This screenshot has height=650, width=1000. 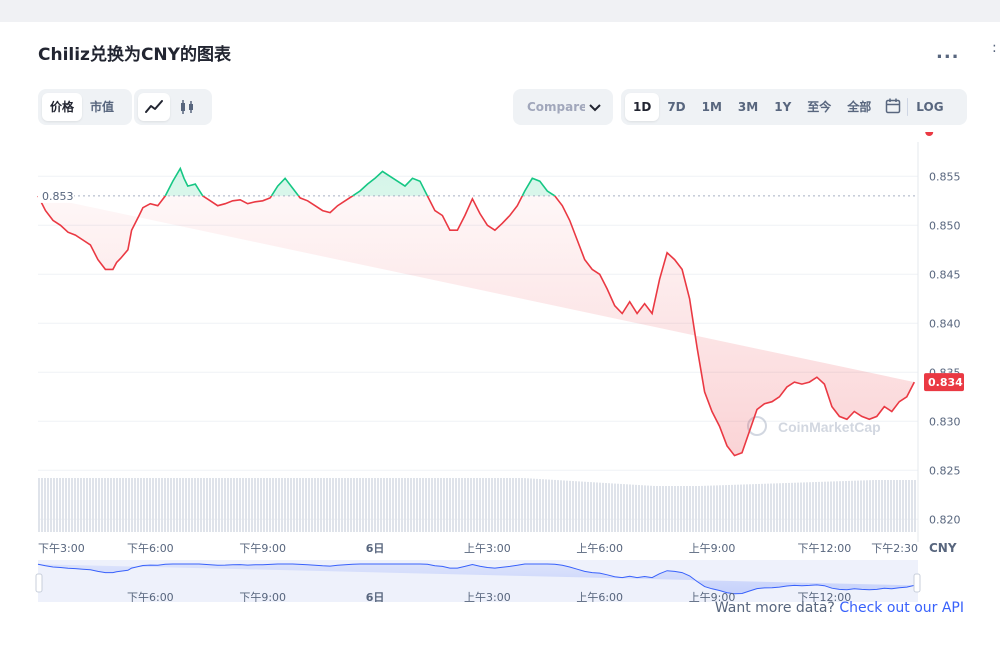 I want to click on calendar-button, so click(x=893, y=107).